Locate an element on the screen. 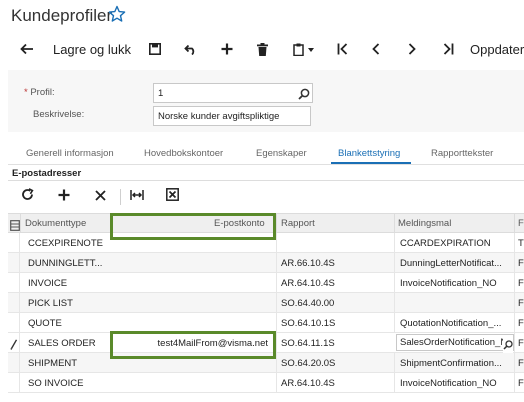  save-button is located at coordinates (155, 49).